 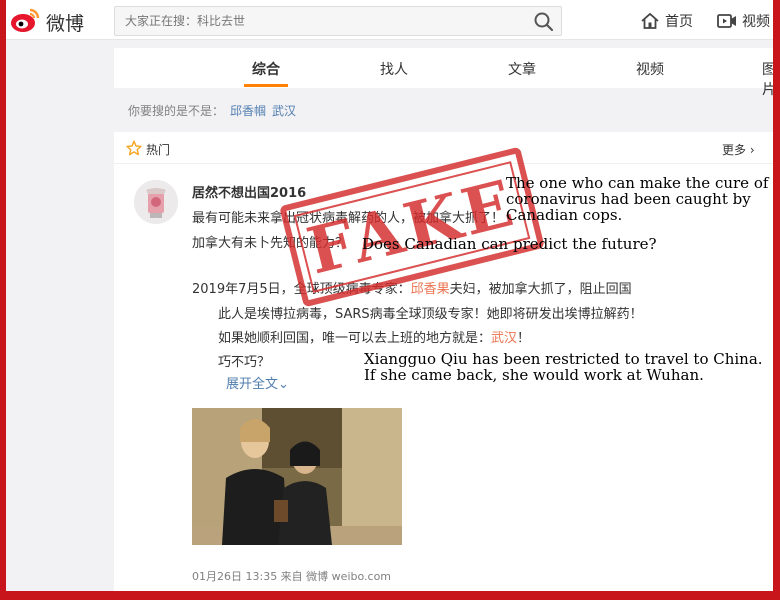 I want to click on post-line-5-a: 如果她顺利回国，唯一可以去上班的地方就是：, so click(x=355, y=338).